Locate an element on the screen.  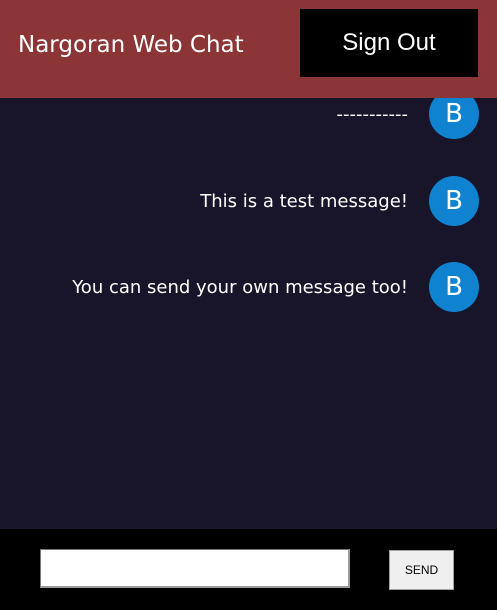
message-composer: SEND is located at coordinates (248, 569).